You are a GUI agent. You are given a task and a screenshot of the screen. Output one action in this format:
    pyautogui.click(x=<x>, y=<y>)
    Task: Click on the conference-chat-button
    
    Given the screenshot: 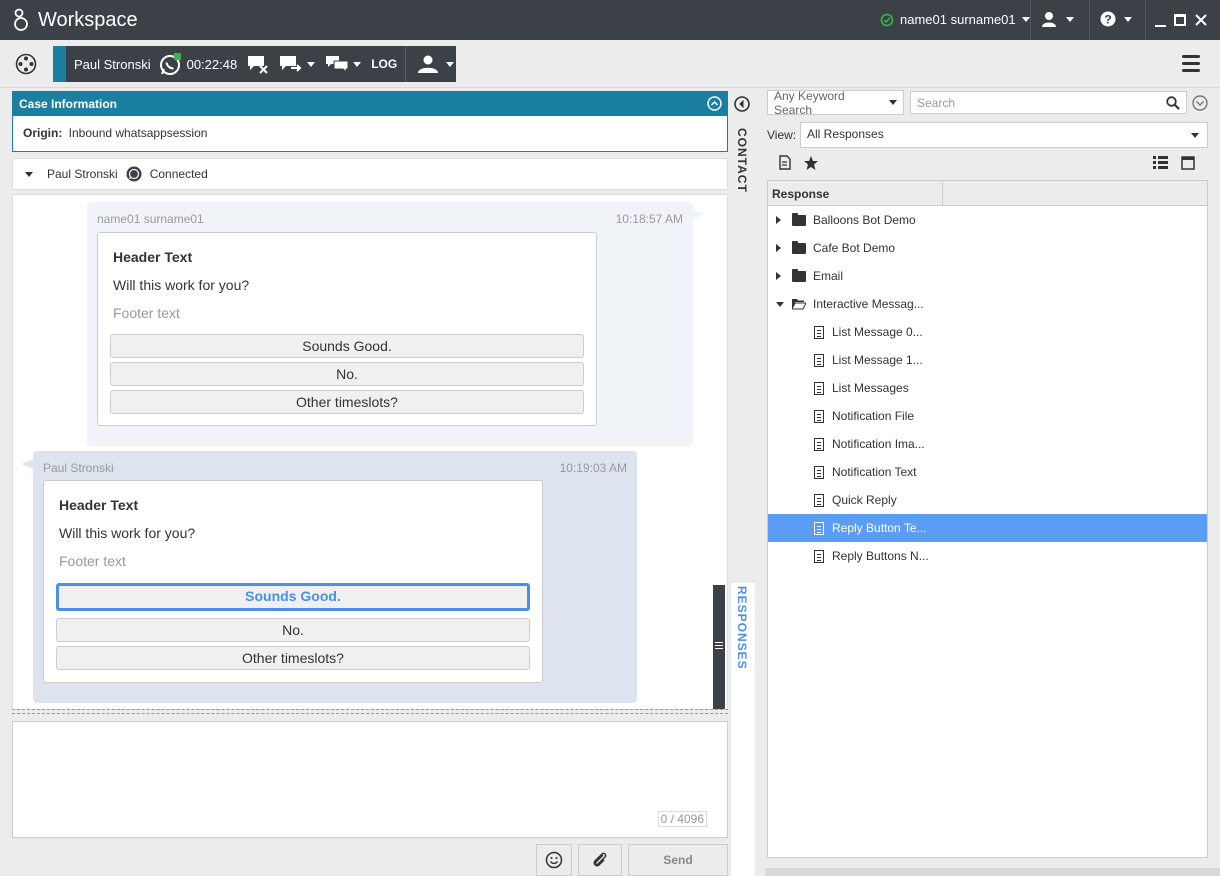 What is the action you would take?
    pyautogui.click(x=343, y=64)
    